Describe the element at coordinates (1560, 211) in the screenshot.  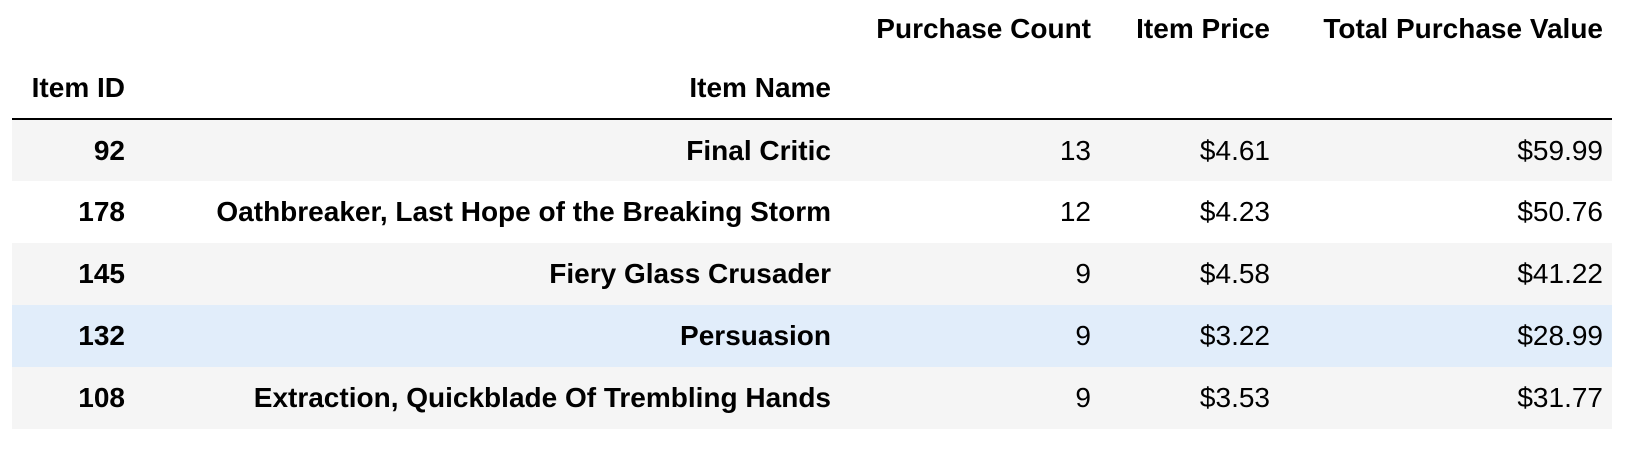
I see `total-purchase-value-cell: $50.76` at that location.